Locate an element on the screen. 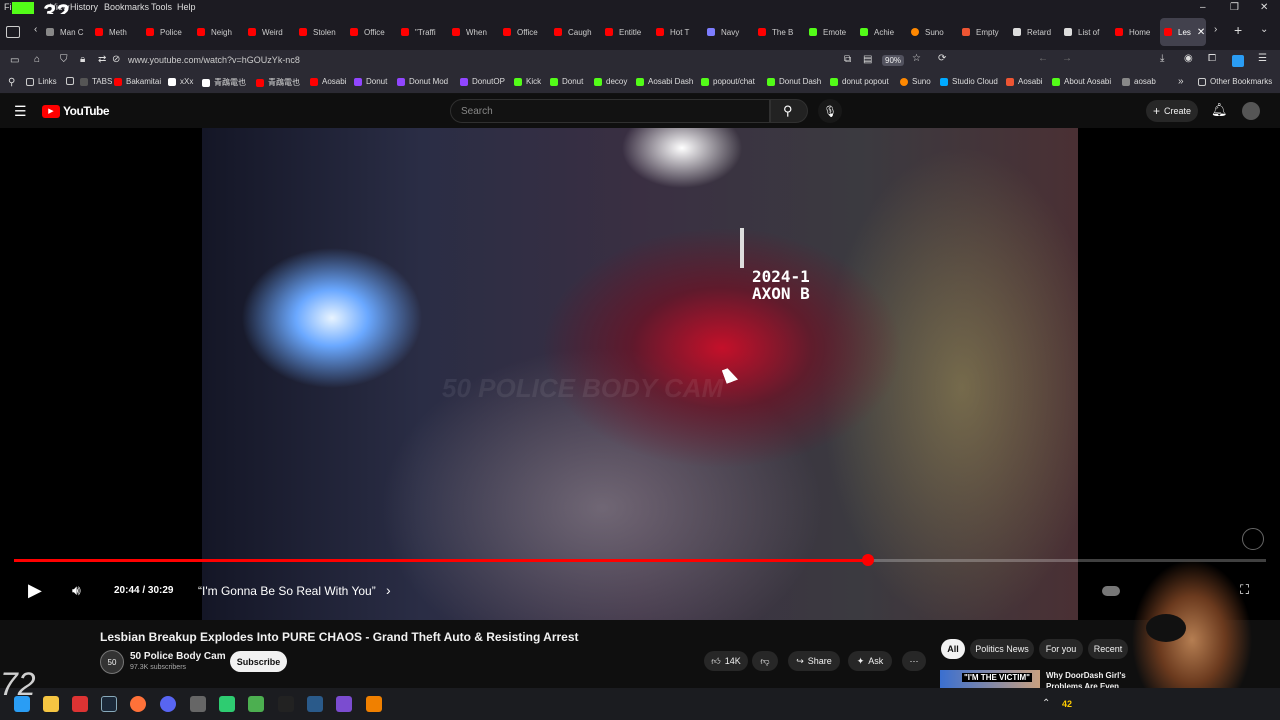 This screenshot has height=720, width=1280. zoom-level: 90% is located at coordinates (893, 60).